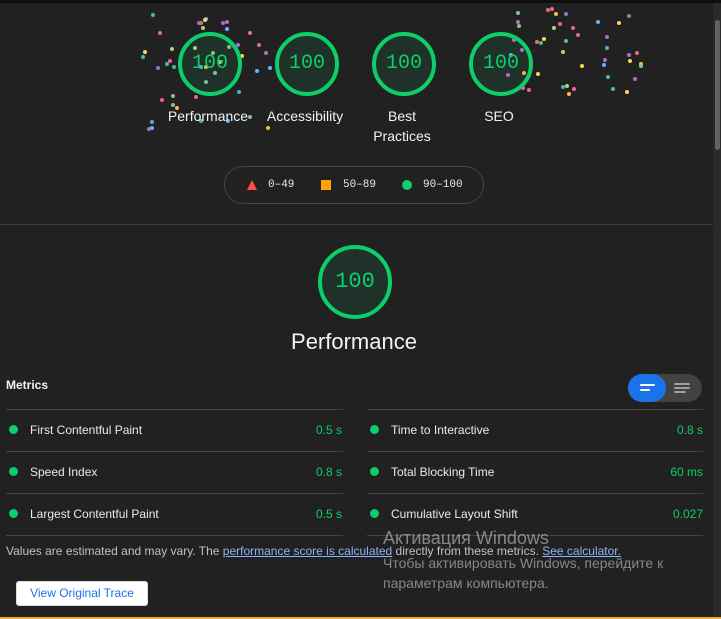 The height and width of the screenshot is (619, 721). What do you see at coordinates (501, 64) in the screenshot?
I see `gauge-seo-score: 100` at bounding box center [501, 64].